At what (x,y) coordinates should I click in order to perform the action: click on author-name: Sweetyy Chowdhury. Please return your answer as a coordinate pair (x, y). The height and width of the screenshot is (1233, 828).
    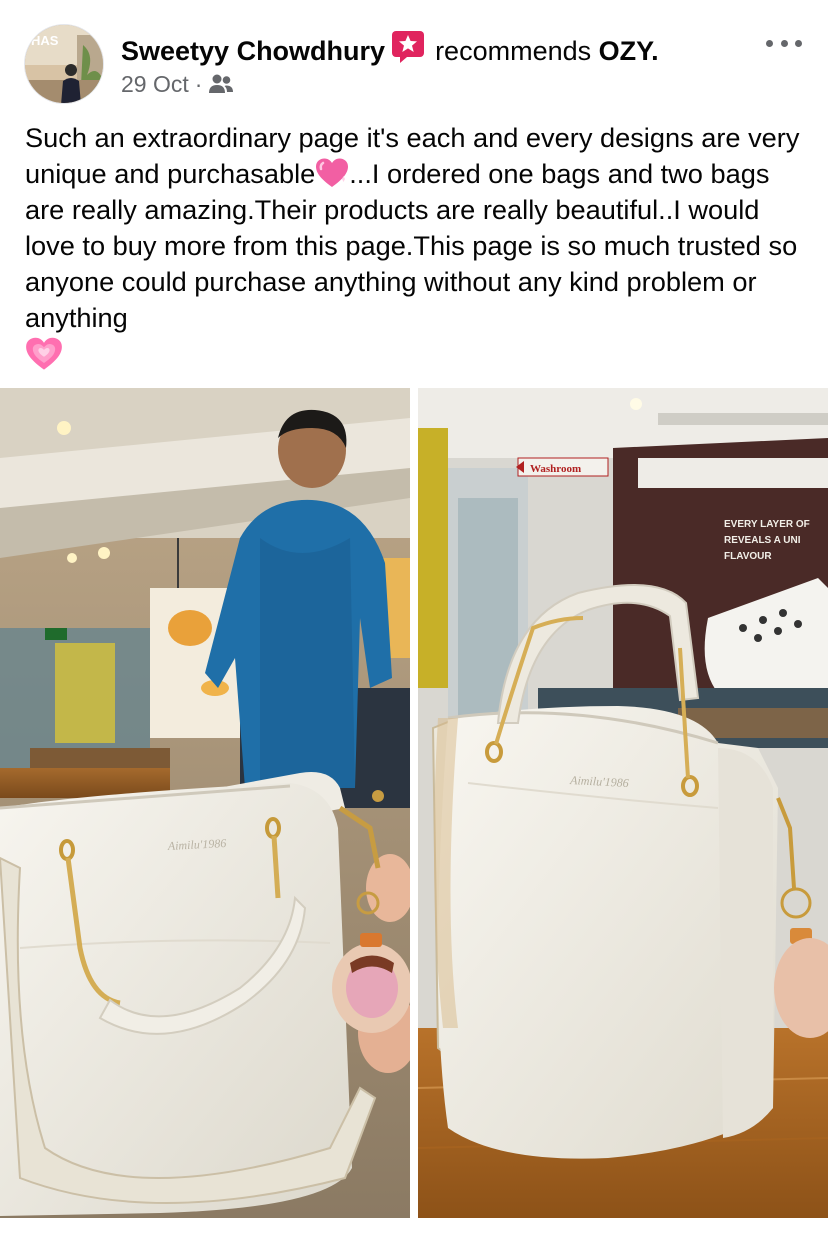
    Looking at the image, I should click on (253, 51).